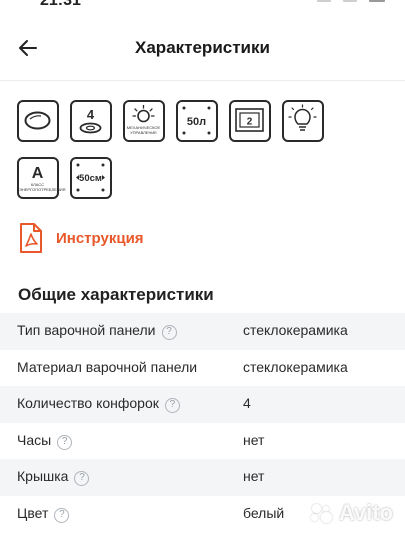  I want to click on two-glass-door-icon: 2, so click(250, 121).